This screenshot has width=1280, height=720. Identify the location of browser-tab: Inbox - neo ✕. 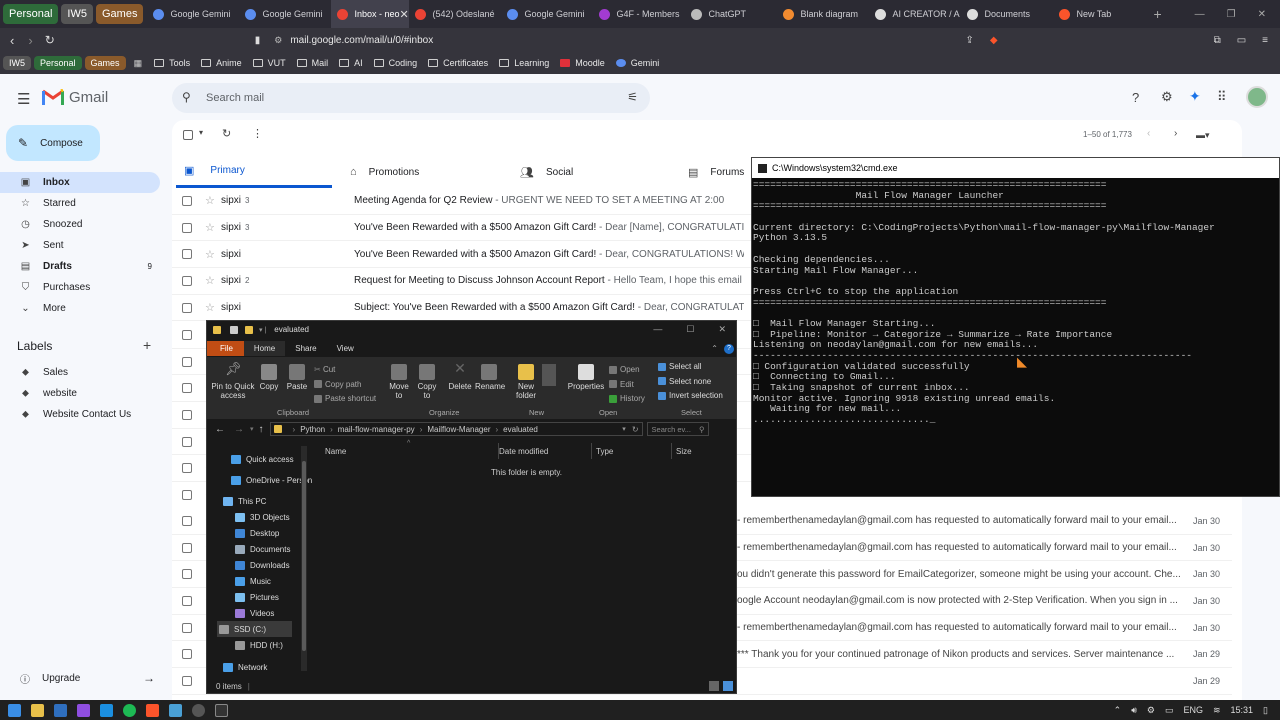
(370, 14).